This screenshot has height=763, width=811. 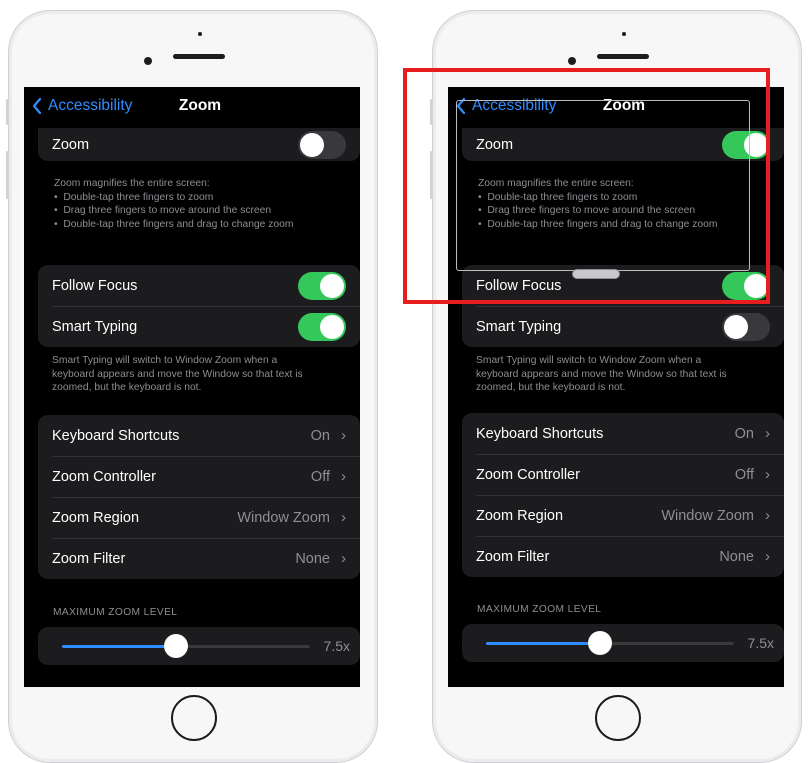 I want to click on nav-bar: Accessibility Zoom, so click(x=192, y=107).